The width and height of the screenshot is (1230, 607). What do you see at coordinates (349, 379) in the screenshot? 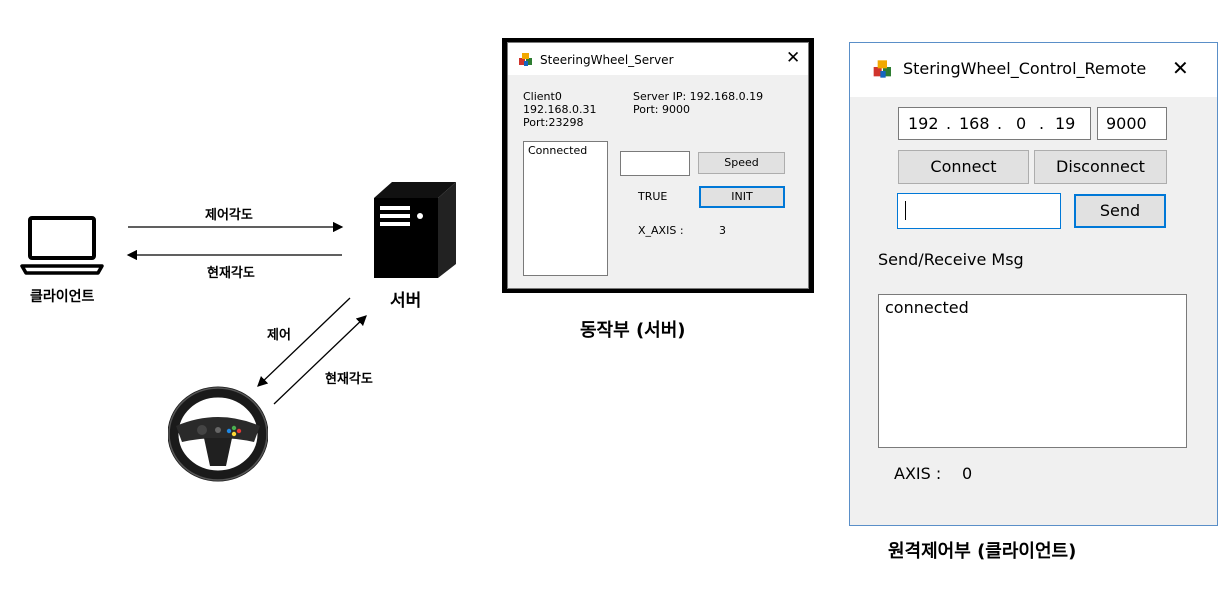
I see `current-angle-label: 현재각도` at bounding box center [349, 379].